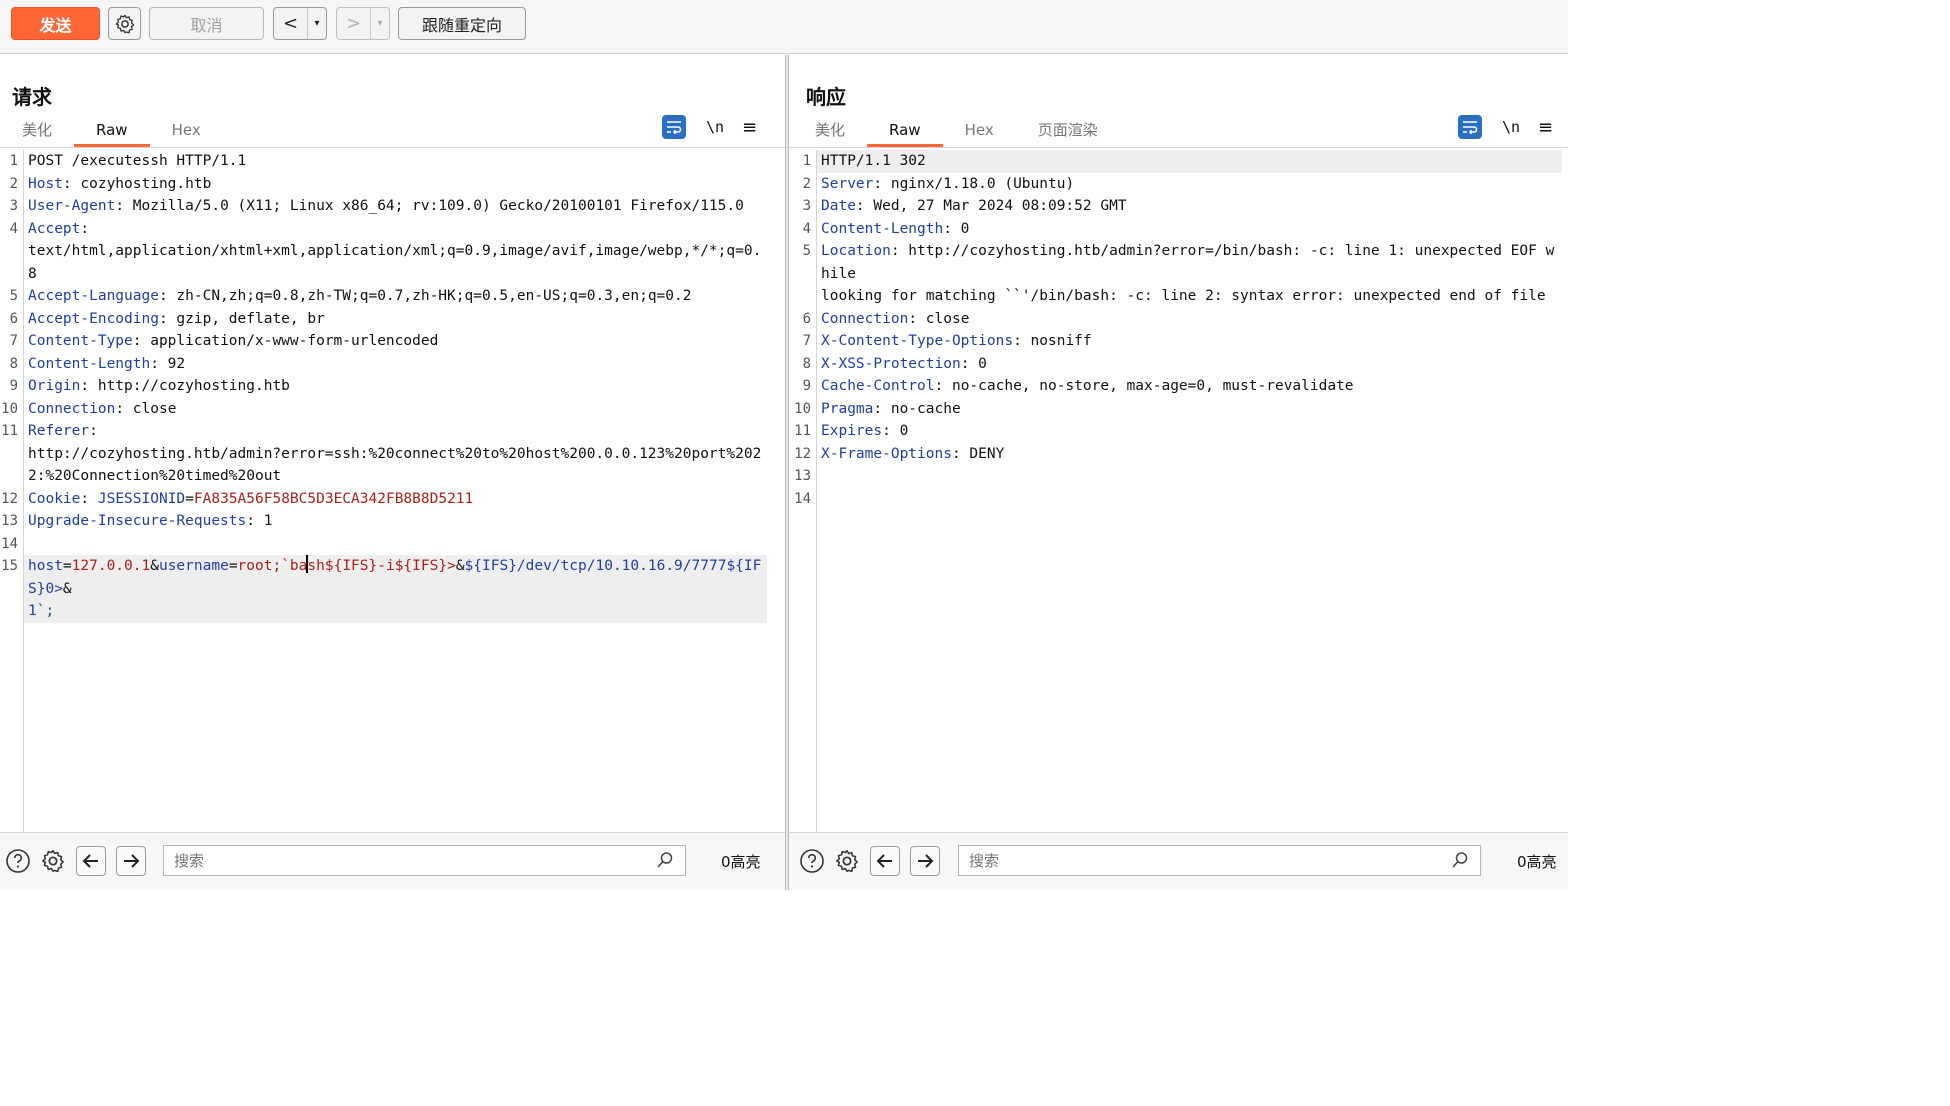 This screenshot has width=1950, height=1106. Describe the element at coordinates (112, 132) in the screenshot. I see `request-tab-raw: Raw` at that location.